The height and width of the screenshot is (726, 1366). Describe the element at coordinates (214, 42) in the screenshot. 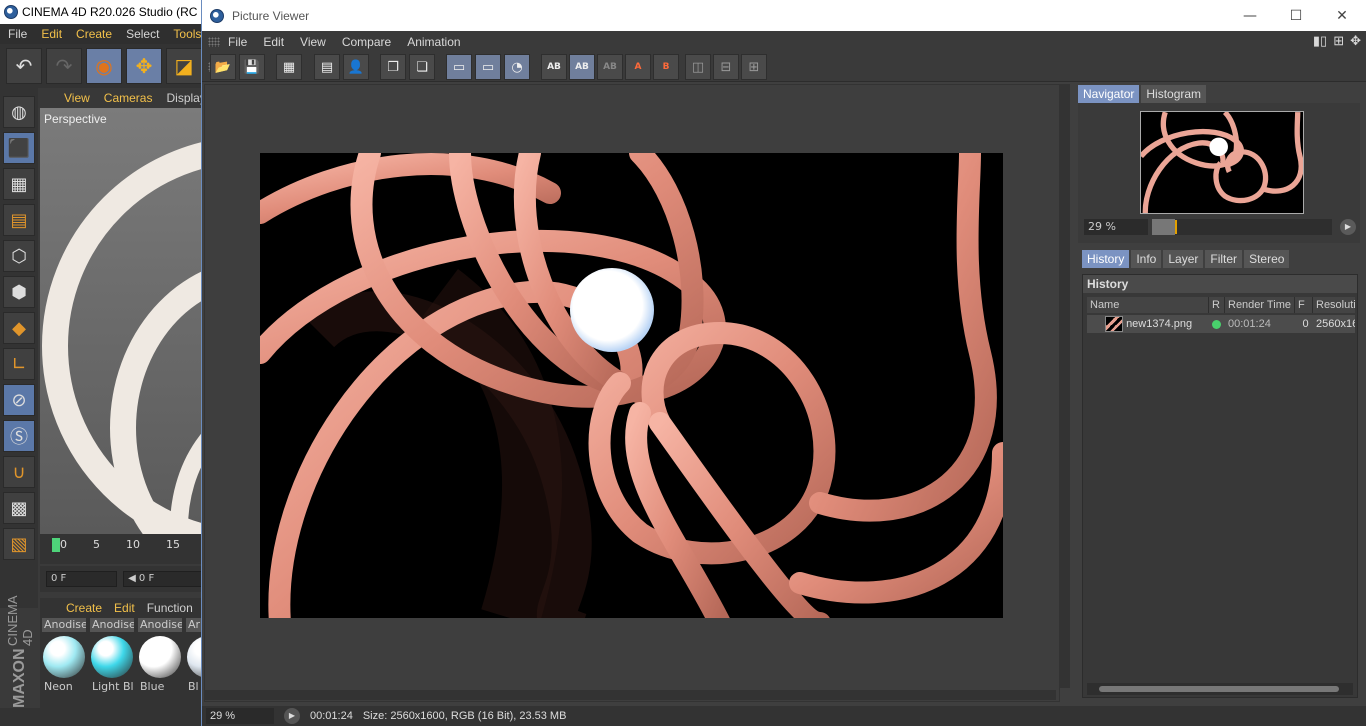

I see `grip-handle-icon` at that location.